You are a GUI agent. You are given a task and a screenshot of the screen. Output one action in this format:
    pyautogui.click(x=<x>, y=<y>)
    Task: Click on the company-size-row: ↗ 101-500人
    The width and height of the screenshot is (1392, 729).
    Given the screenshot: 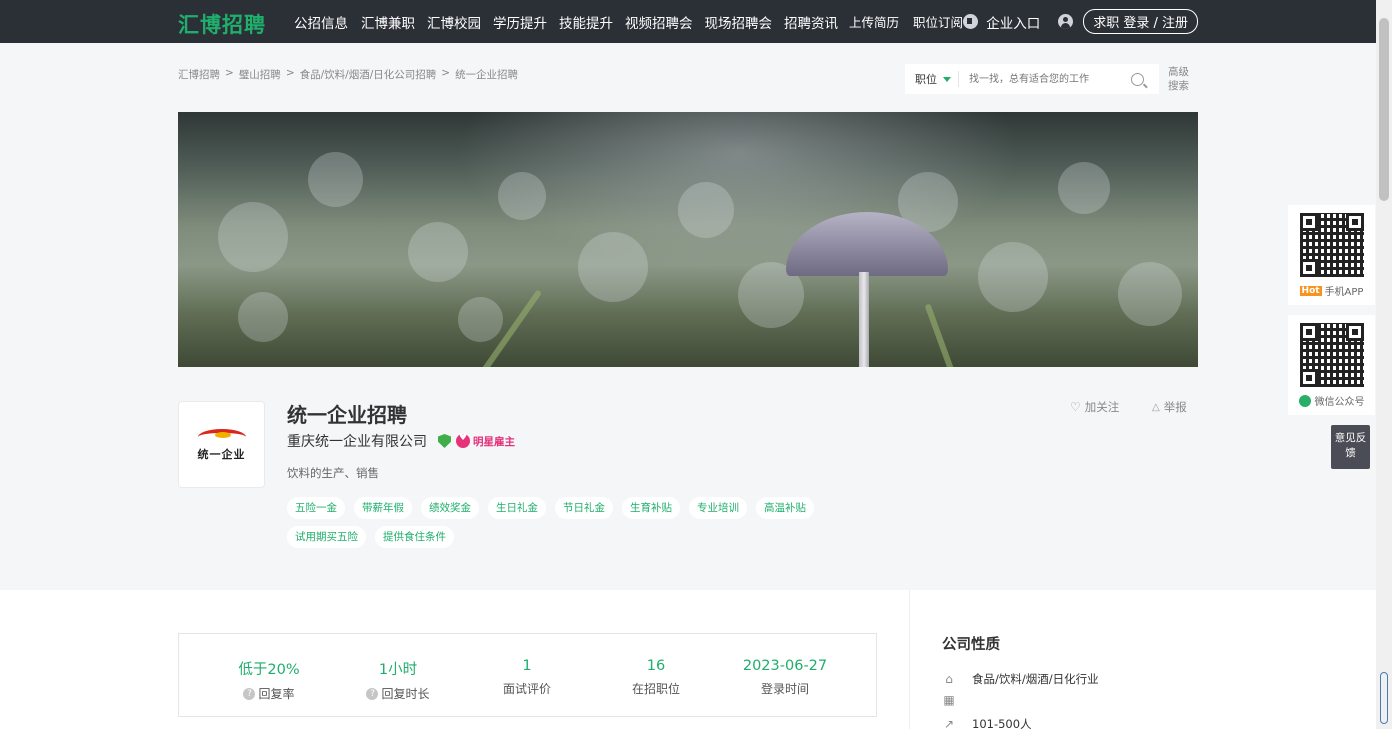 What is the action you would take?
    pyautogui.click(x=987, y=722)
    